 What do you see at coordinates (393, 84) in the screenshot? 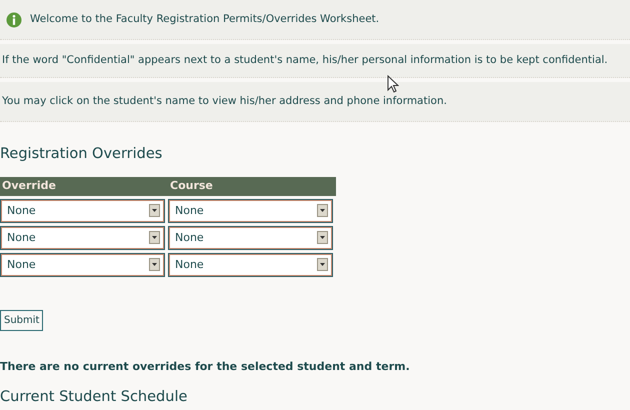
I see `cursor-icon` at bounding box center [393, 84].